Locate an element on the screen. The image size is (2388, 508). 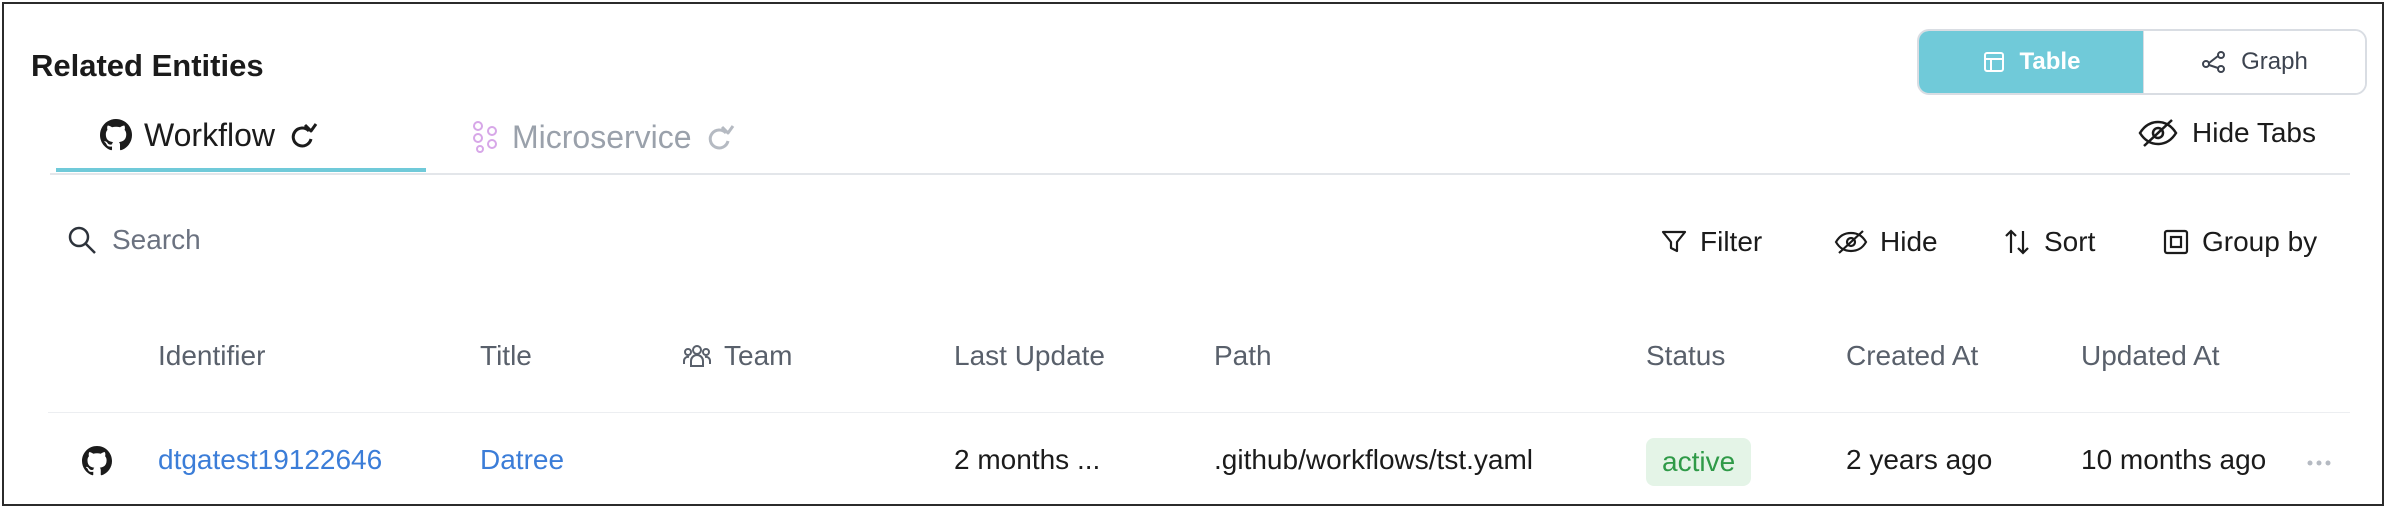
table-view-button: Table is located at coordinates (2031, 62).